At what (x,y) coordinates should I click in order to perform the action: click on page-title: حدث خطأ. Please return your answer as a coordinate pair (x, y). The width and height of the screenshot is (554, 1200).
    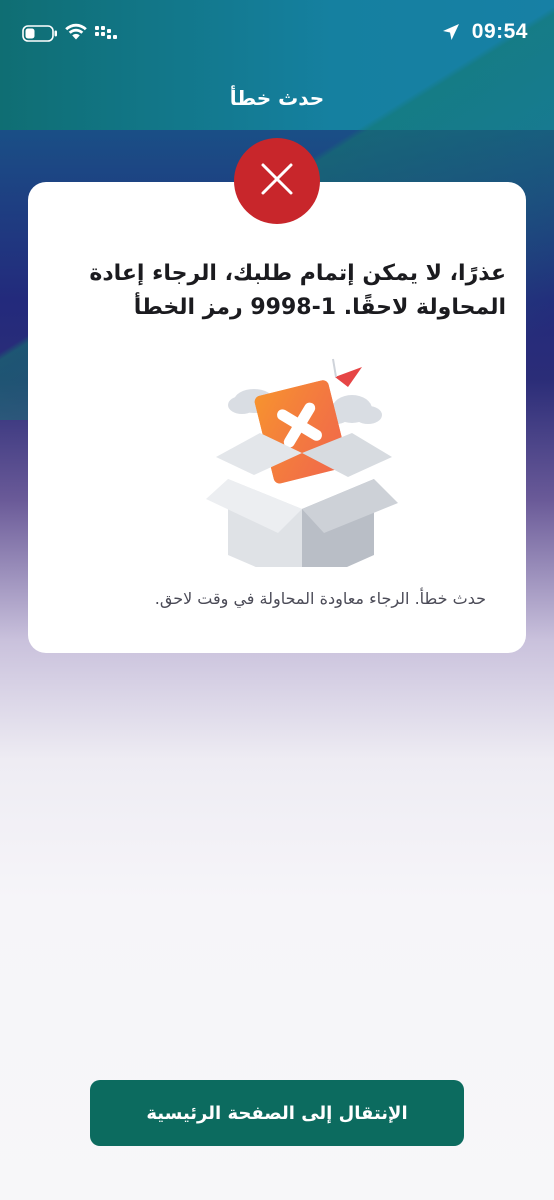
    Looking at the image, I should click on (277, 98).